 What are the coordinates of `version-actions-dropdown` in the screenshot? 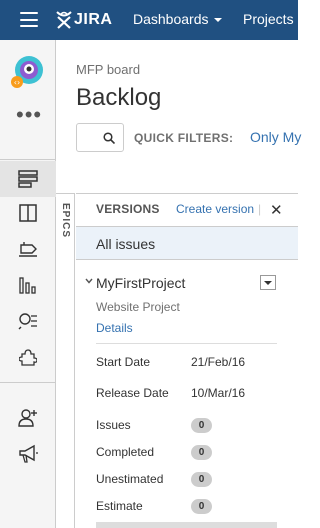 It's located at (268, 282).